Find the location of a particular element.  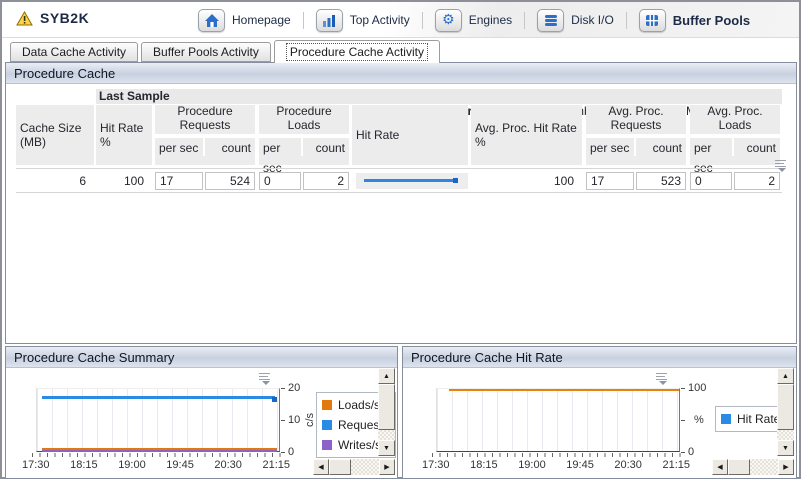

nav-item-top-activity: Top Activity is located at coordinates (362, 20).